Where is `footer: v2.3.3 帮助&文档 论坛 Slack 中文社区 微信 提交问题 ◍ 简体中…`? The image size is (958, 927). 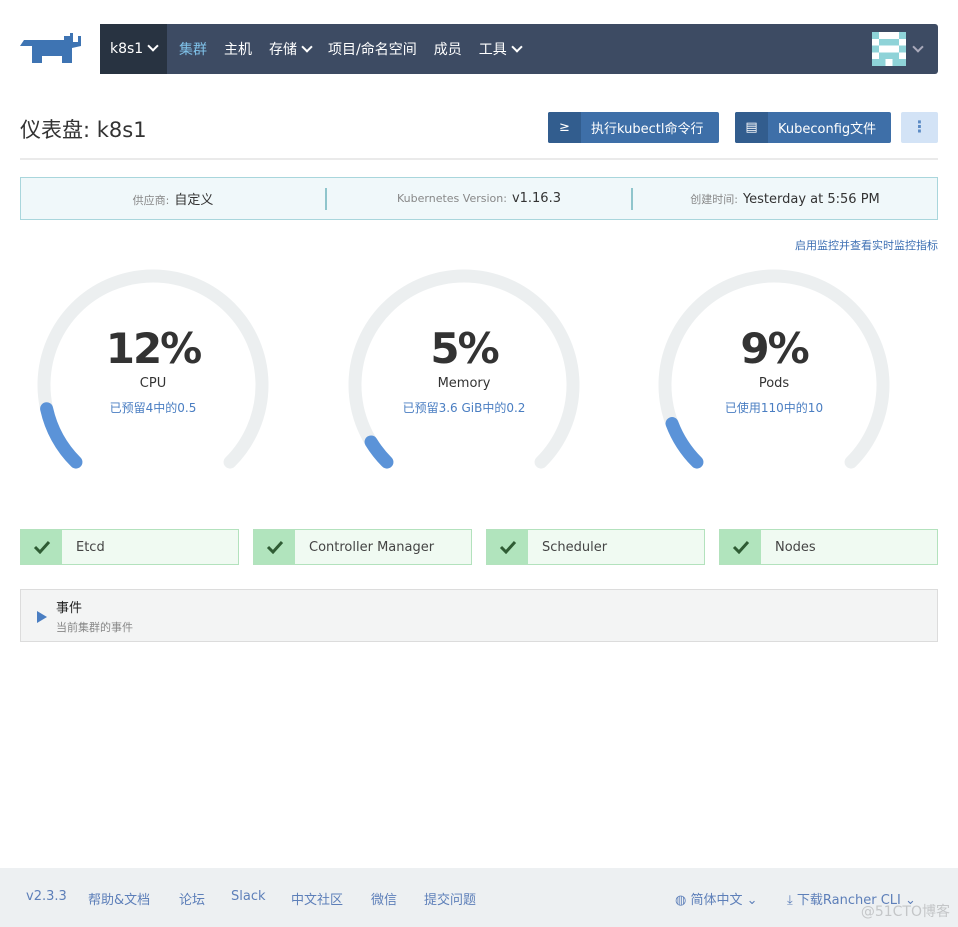
footer: v2.3.3 帮助&文档 论坛 Slack 中文社区 微信 提交问题 ◍ 简体中… is located at coordinates (479, 897).